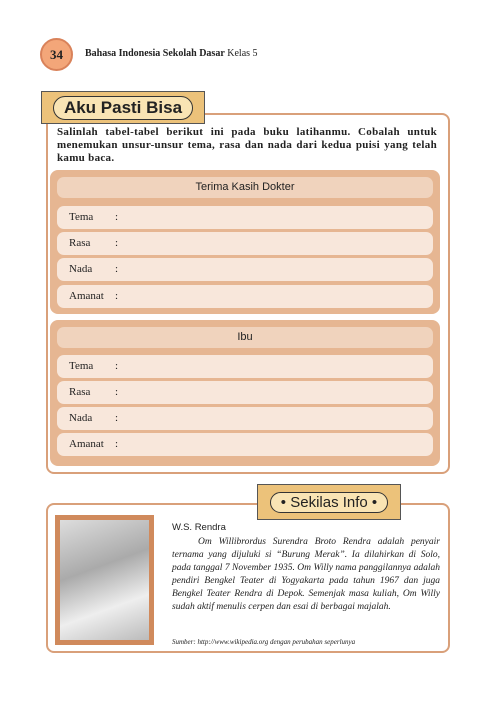 The height and width of the screenshot is (709, 499). I want to click on book-title: Bahasa Indonesia Sekolah Dasar, so click(155, 53).